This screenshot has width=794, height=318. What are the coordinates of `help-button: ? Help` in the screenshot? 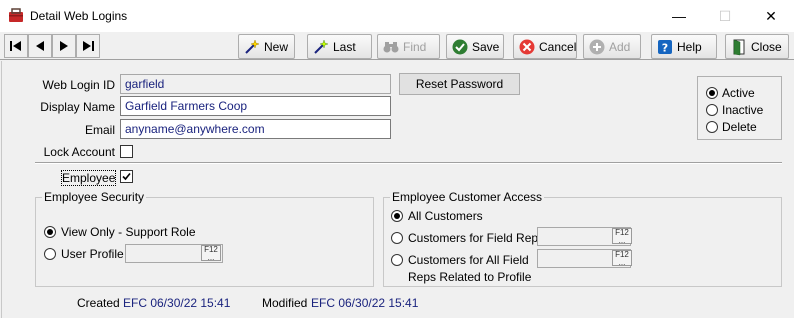 It's located at (684, 46).